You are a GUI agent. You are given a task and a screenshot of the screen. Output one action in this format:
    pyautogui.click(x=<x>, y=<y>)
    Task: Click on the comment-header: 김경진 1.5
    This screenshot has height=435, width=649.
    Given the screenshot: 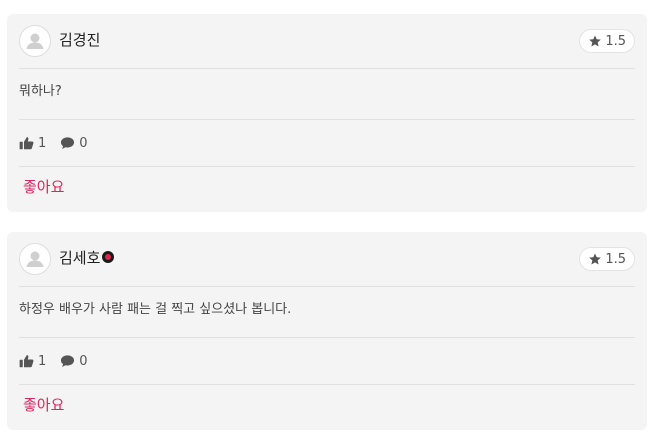 What is the action you would take?
    pyautogui.click(x=327, y=41)
    